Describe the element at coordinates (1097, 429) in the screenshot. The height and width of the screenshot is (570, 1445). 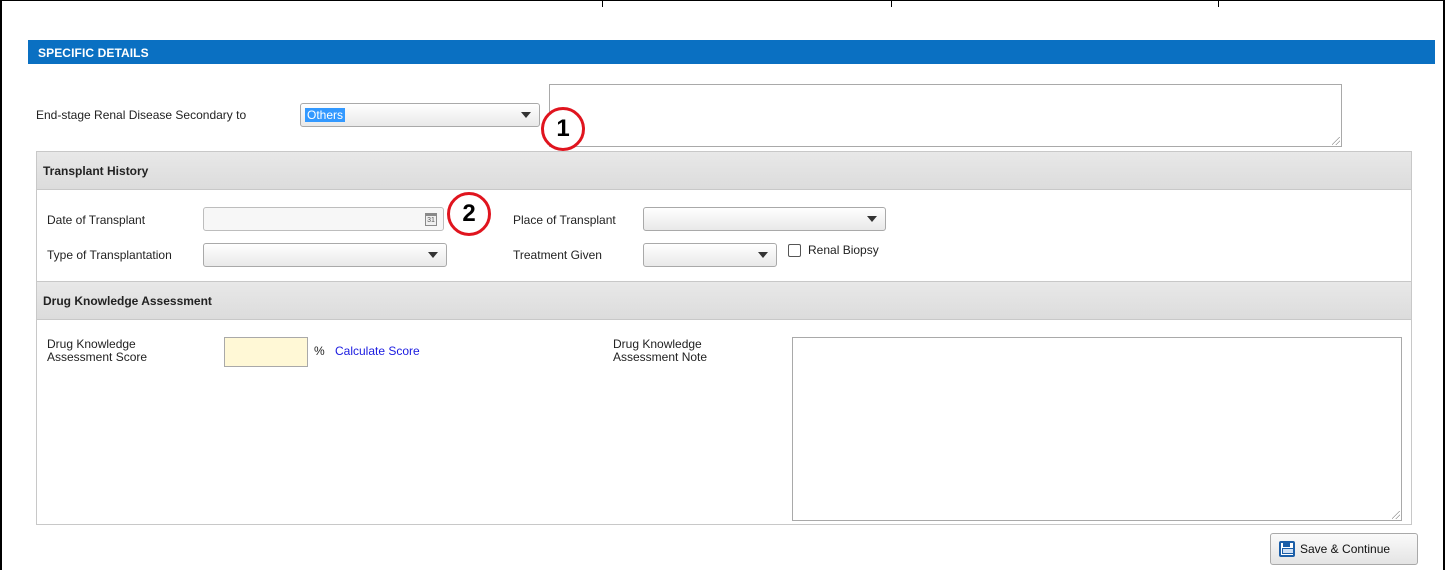
I see `assessment-note-textarea` at that location.